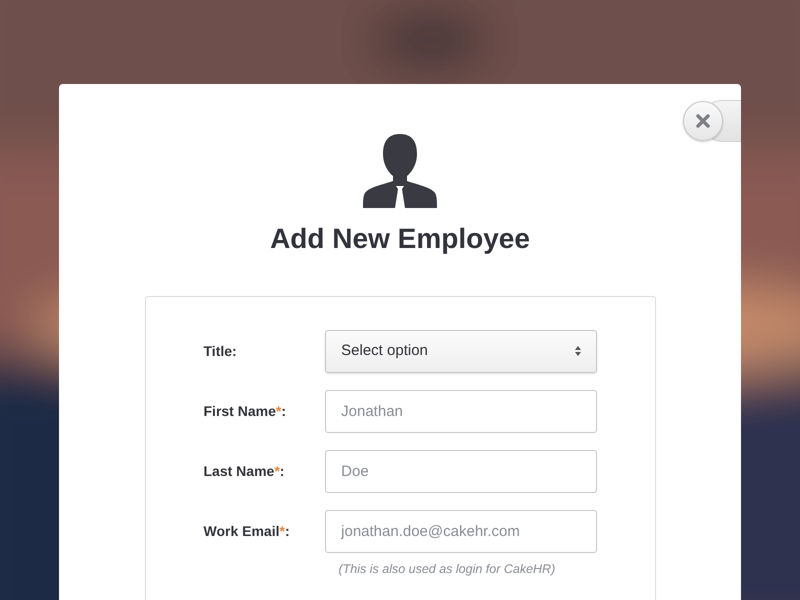 This screenshot has height=600, width=800. What do you see at coordinates (460, 351) in the screenshot?
I see `select-dropdown: Select option` at bounding box center [460, 351].